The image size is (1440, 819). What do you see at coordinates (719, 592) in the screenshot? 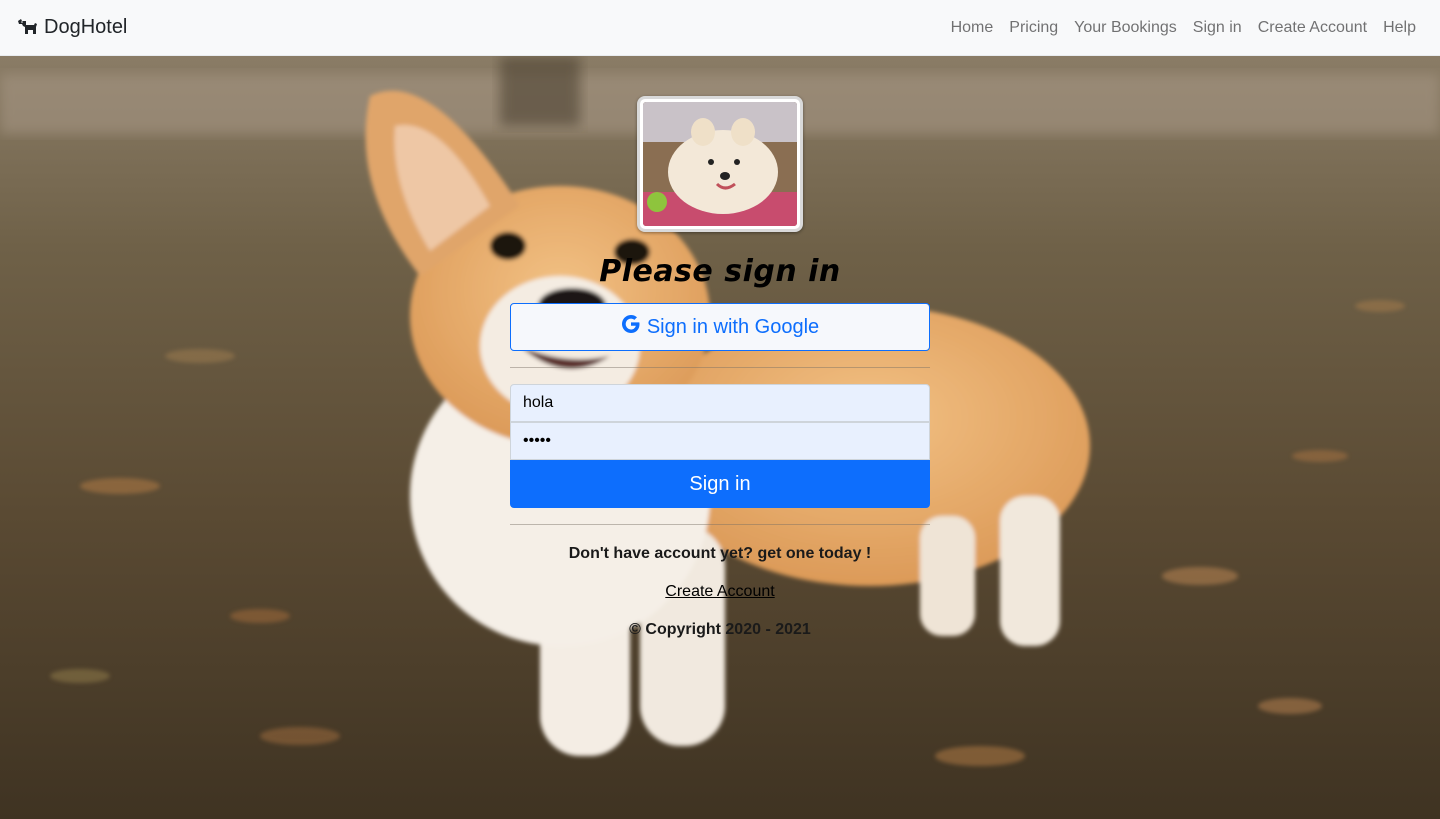
I see `create-account-link: Create Account` at bounding box center [719, 592].